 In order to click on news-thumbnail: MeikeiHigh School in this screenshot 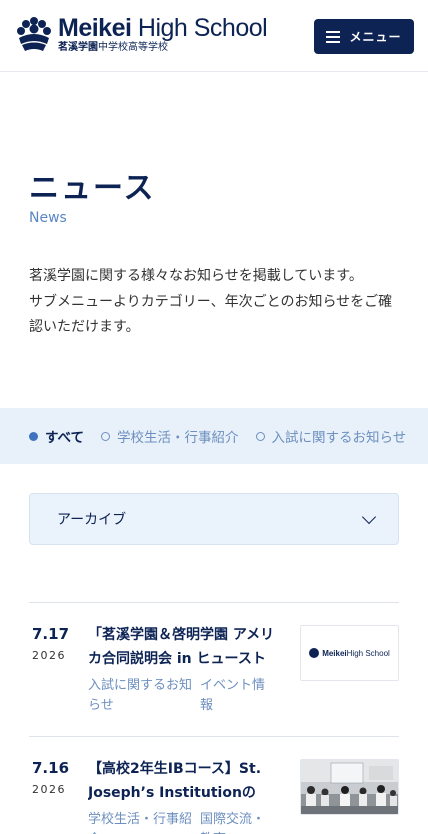, I will do `click(349, 653)`.